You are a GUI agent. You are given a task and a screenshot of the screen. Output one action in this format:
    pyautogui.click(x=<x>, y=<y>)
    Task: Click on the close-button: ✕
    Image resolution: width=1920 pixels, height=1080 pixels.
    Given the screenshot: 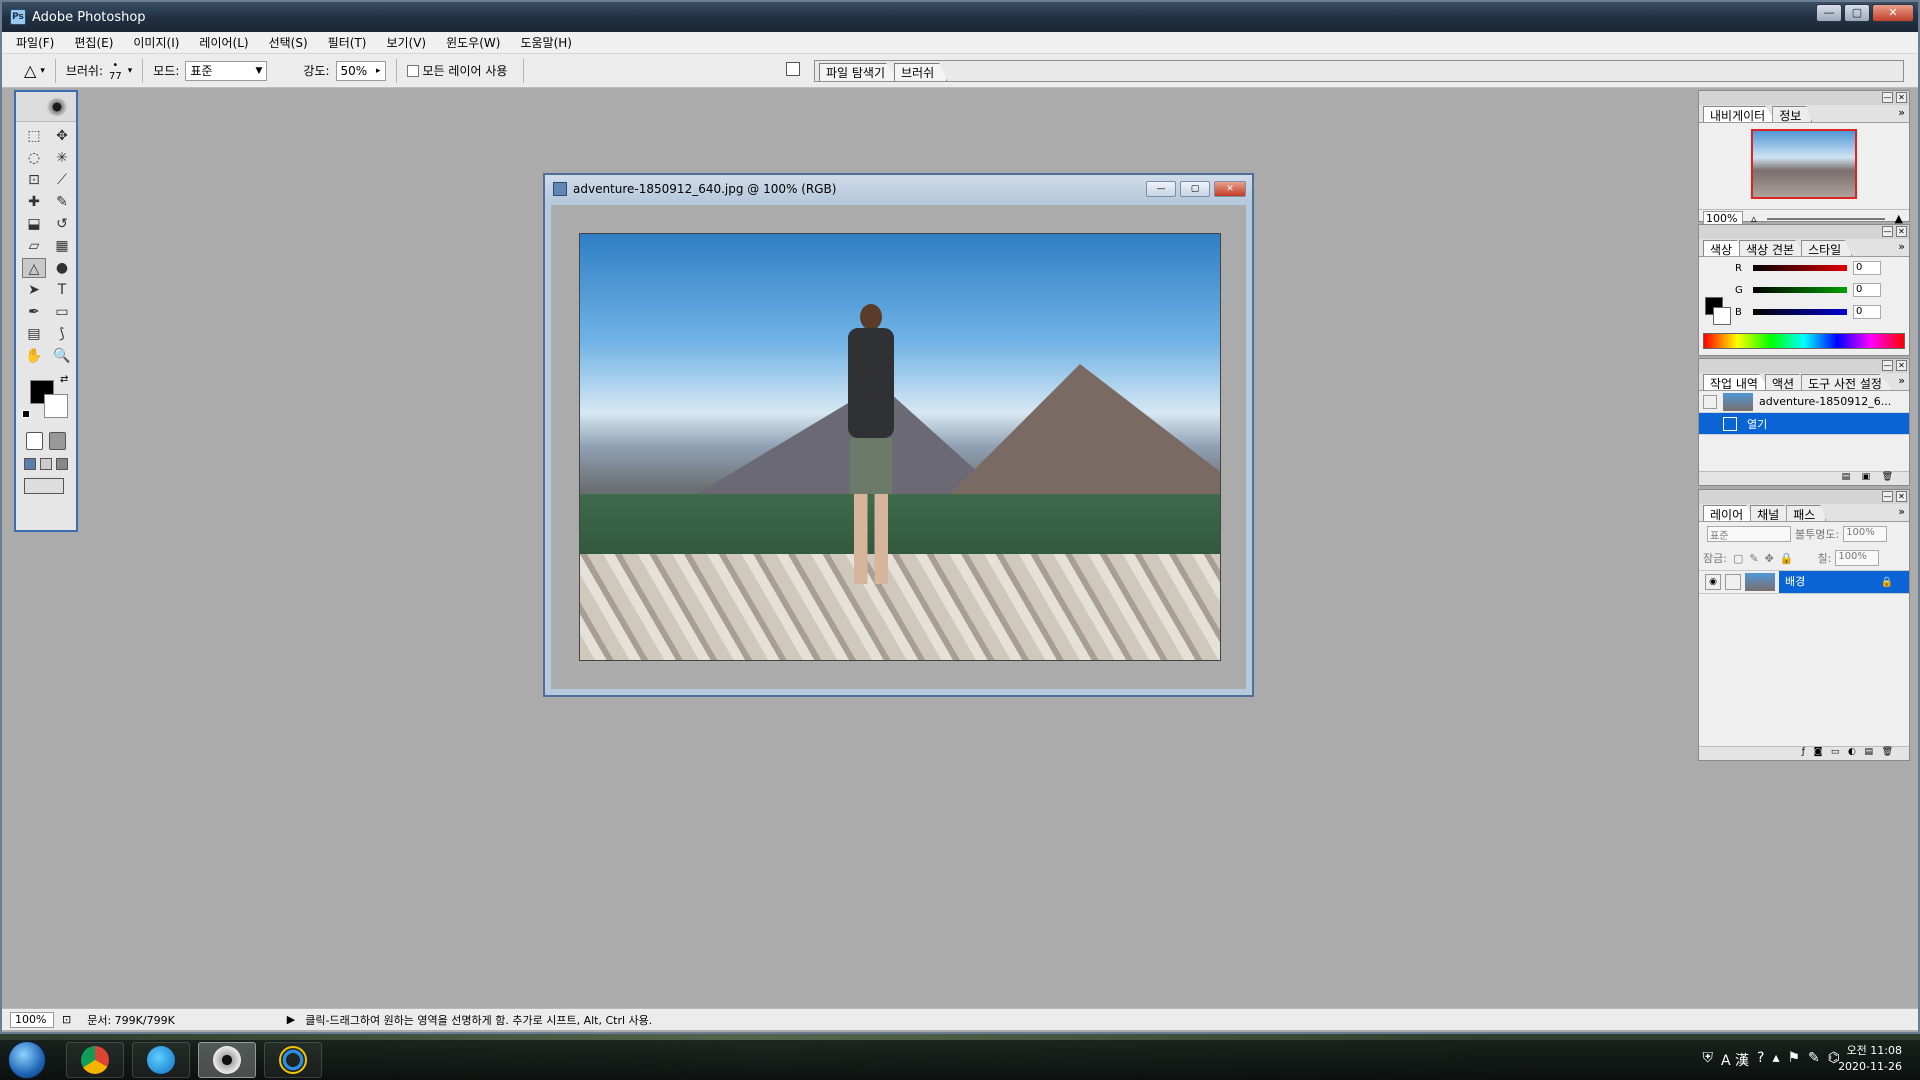 What is the action you would take?
    pyautogui.click(x=1893, y=13)
    